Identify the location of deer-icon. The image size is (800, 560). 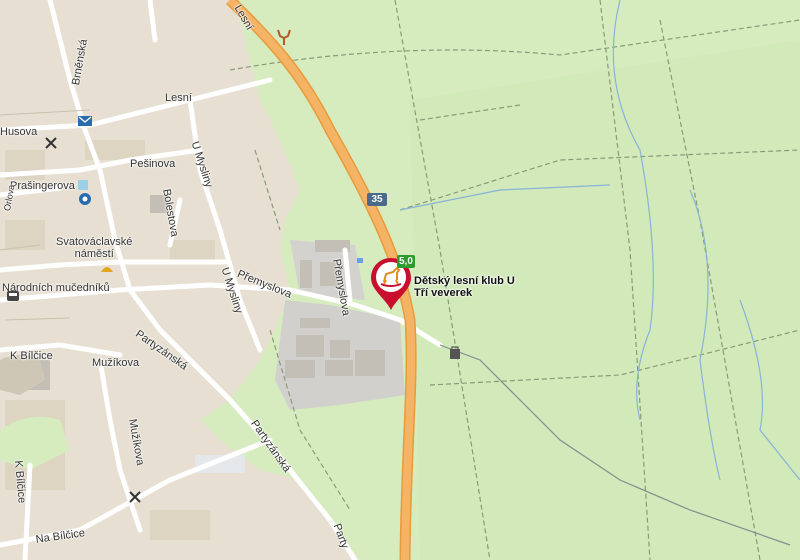
(284, 38).